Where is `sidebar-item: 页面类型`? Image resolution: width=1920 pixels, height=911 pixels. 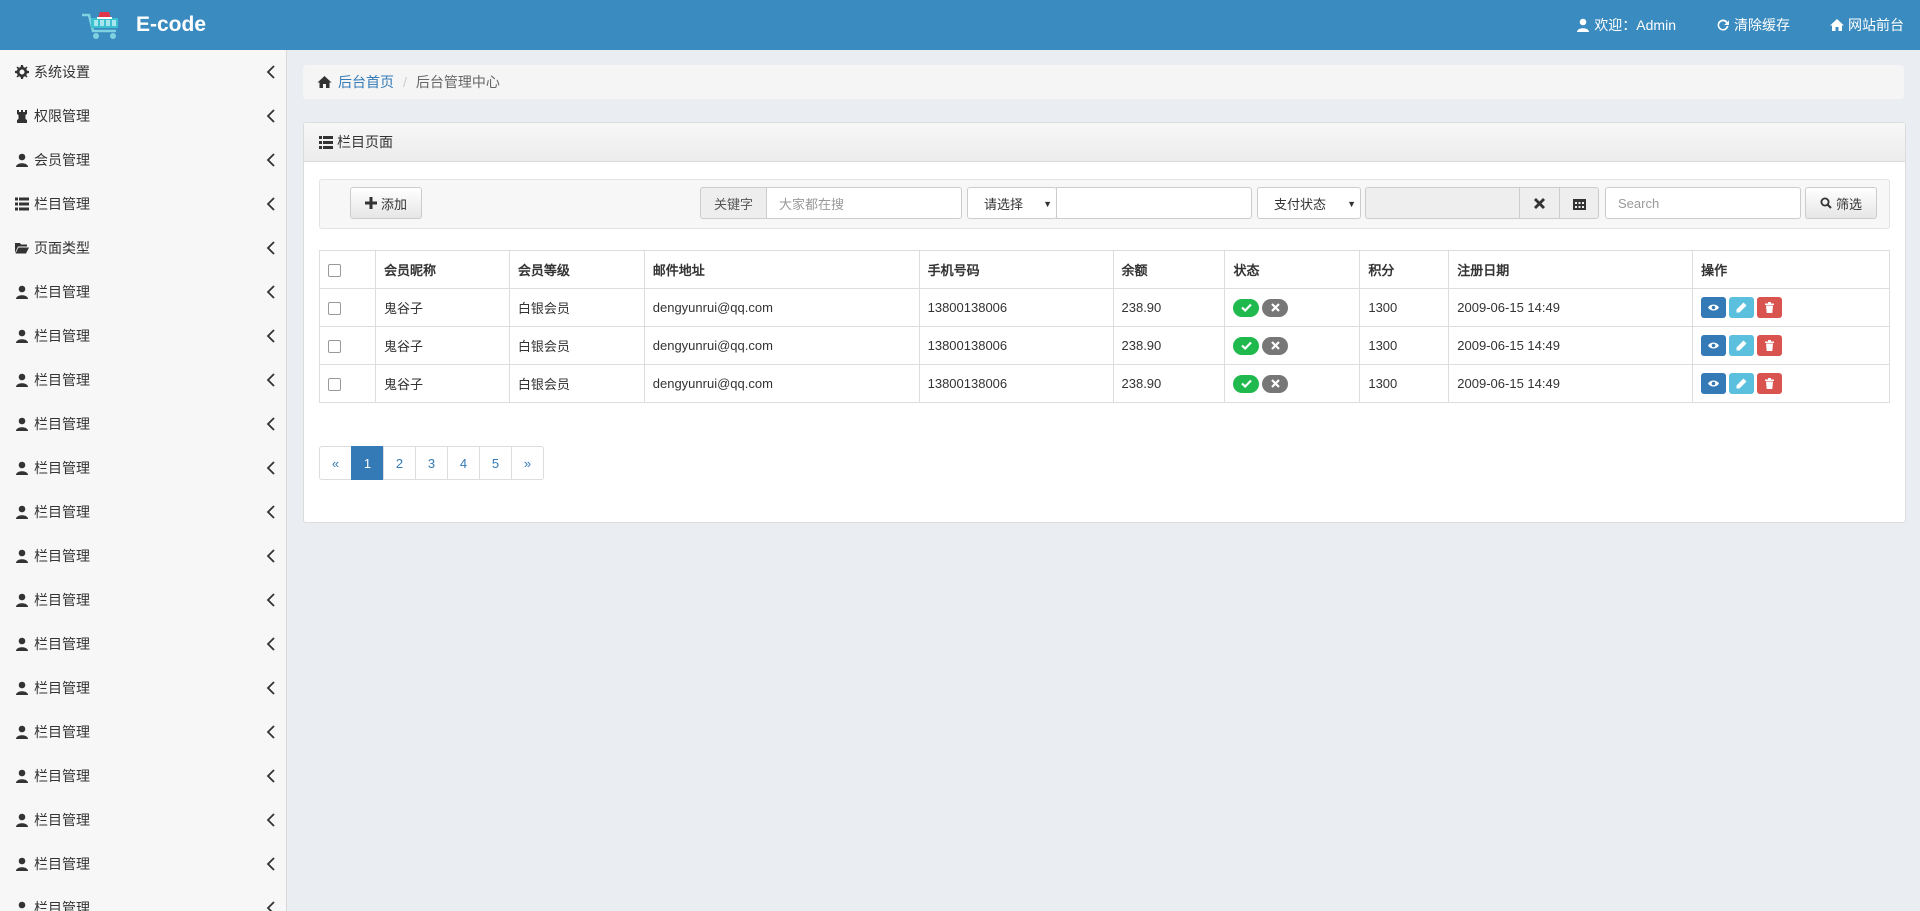 sidebar-item: 页面类型 is located at coordinates (143, 248).